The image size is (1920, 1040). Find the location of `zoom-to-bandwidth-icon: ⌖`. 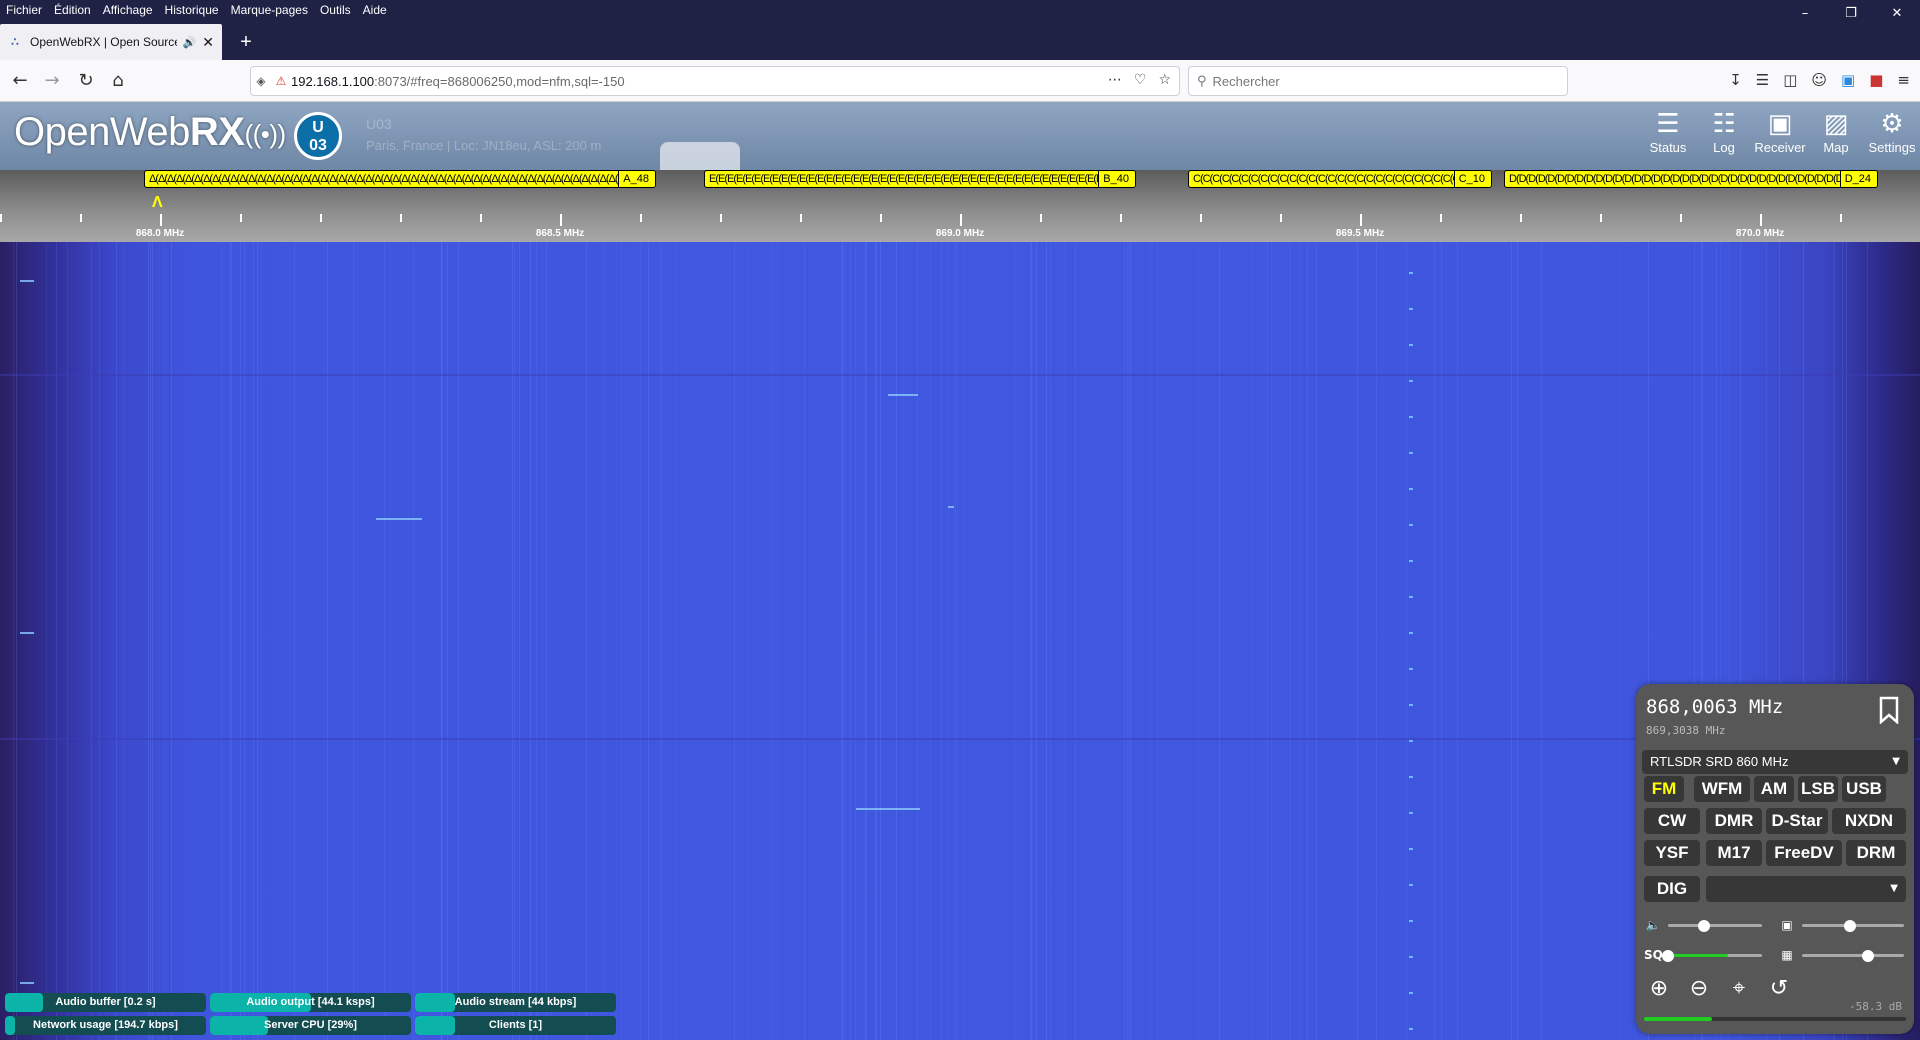

zoom-to-bandwidth-icon: ⌖ is located at coordinates (1739, 989).